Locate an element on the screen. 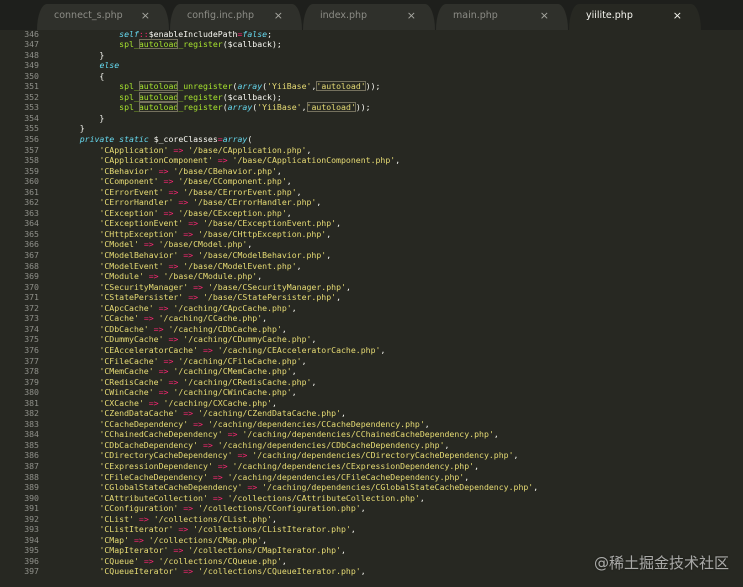 Image resolution: width=743 pixels, height=587 pixels. code-line: 'CDbCache' => '/caching/CDbCache.php', is located at coordinates (299, 329).